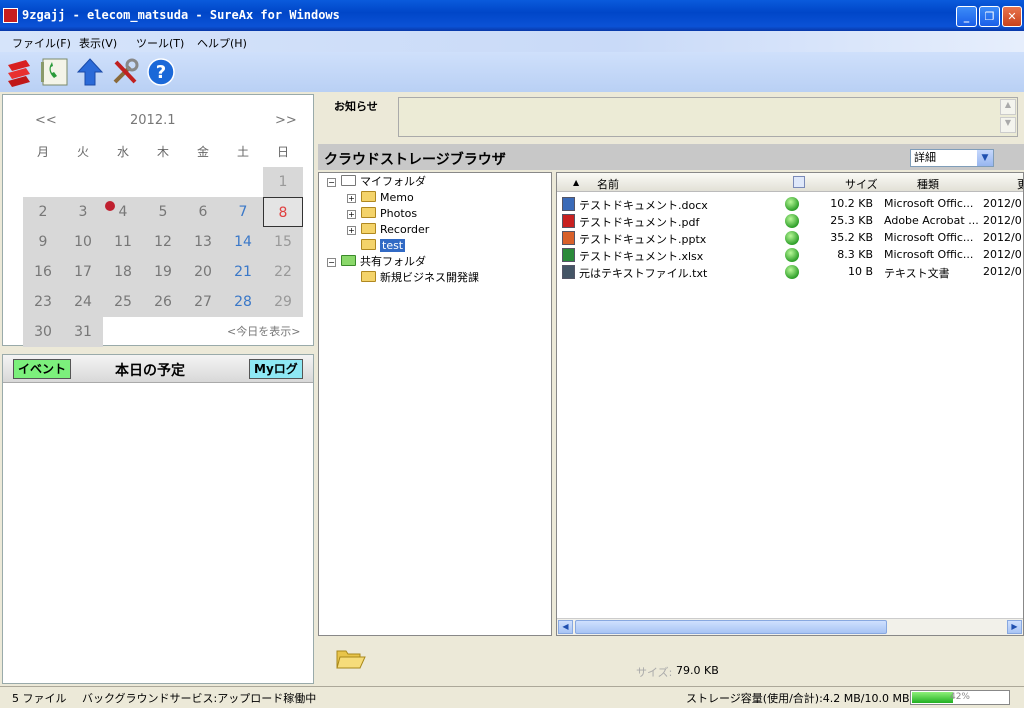 The width and height of the screenshot is (1024, 708). Describe the element at coordinates (83, 272) in the screenshot. I see `calendar-day: 17` at that location.